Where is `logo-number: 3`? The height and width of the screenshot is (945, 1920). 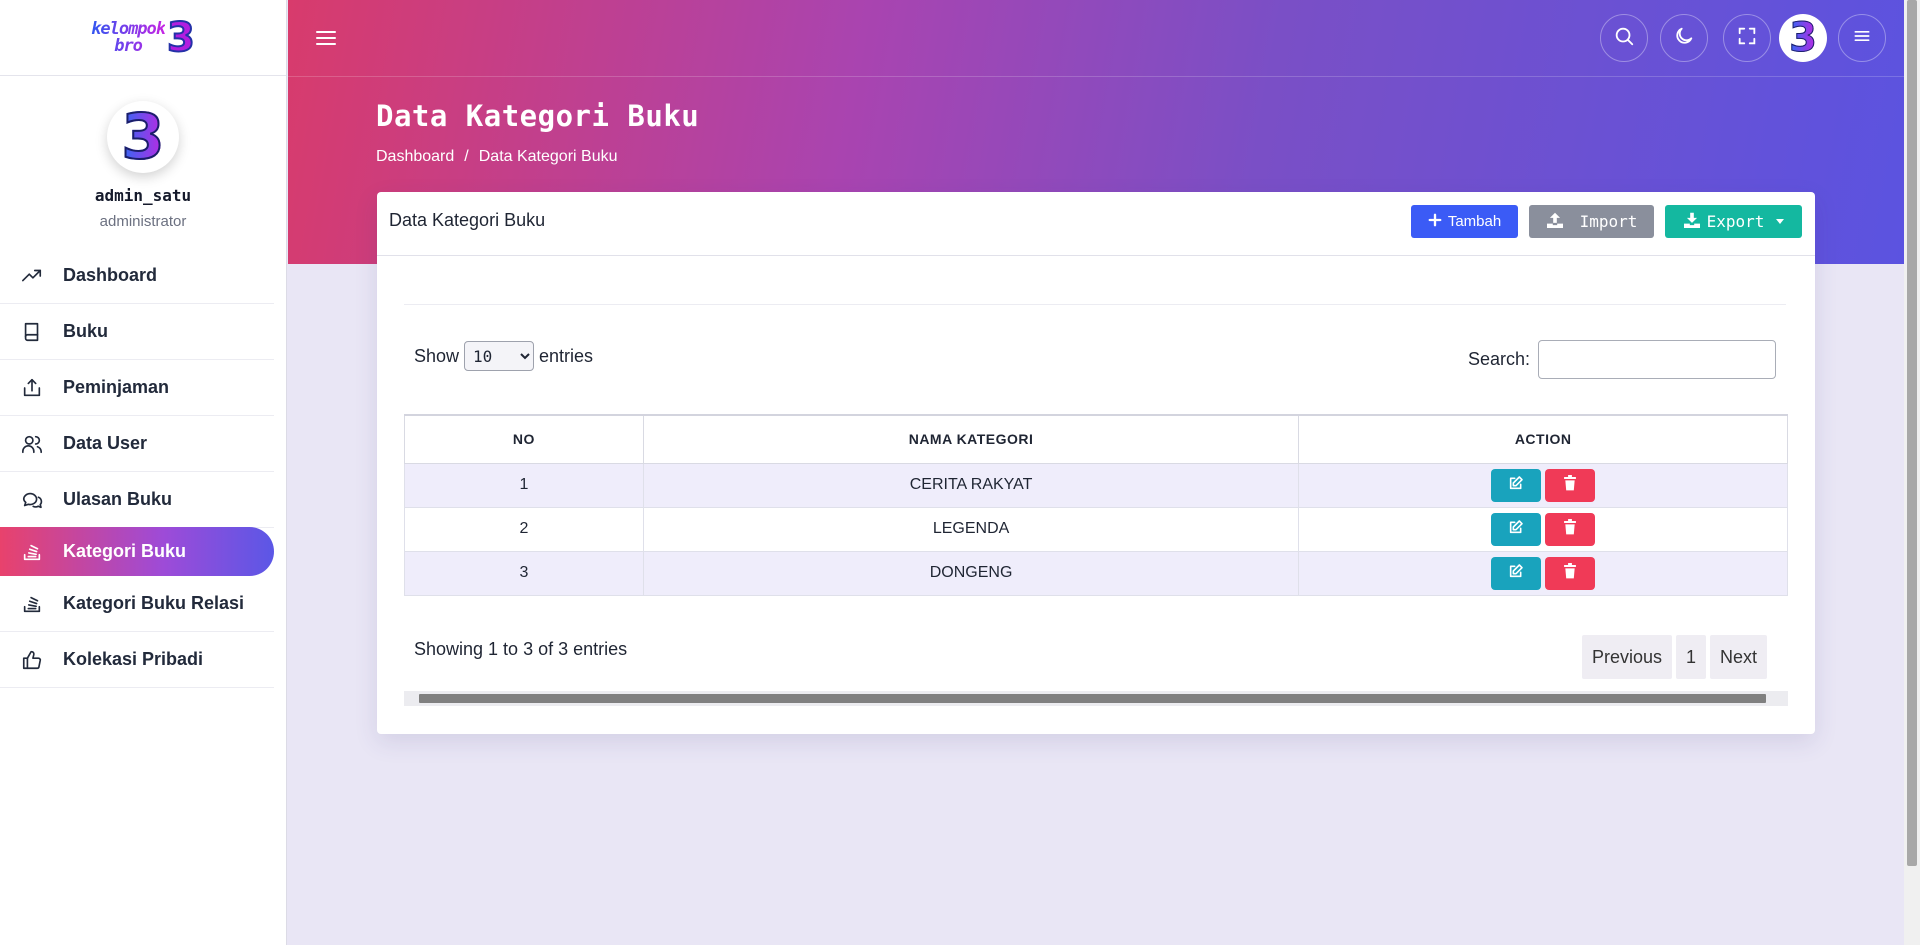 logo-number: 3 is located at coordinates (181, 37).